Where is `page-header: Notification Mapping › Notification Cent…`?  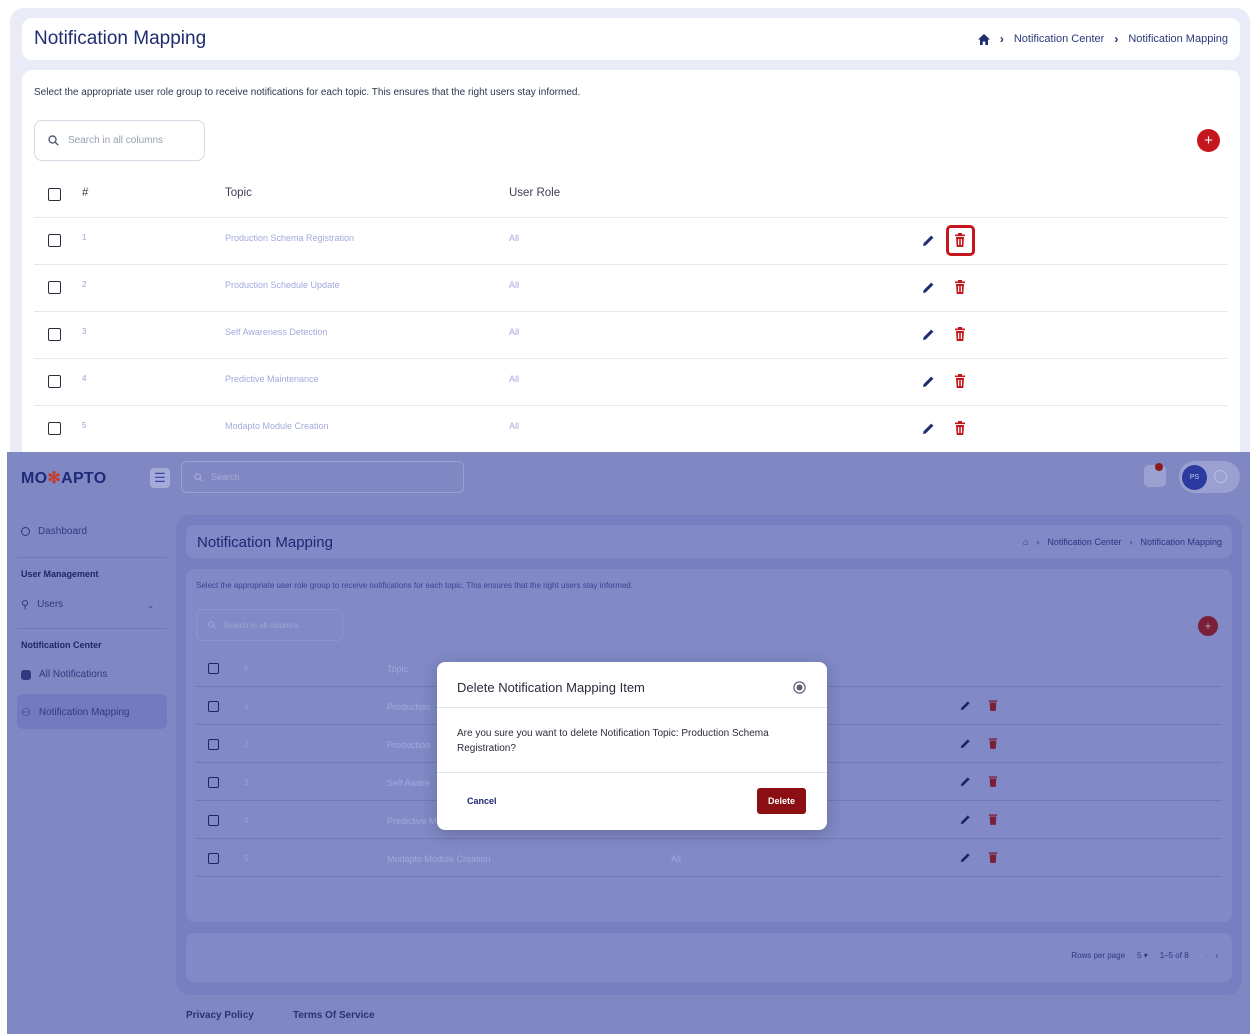 page-header: Notification Mapping › Notification Cent… is located at coordinates (631, 39).